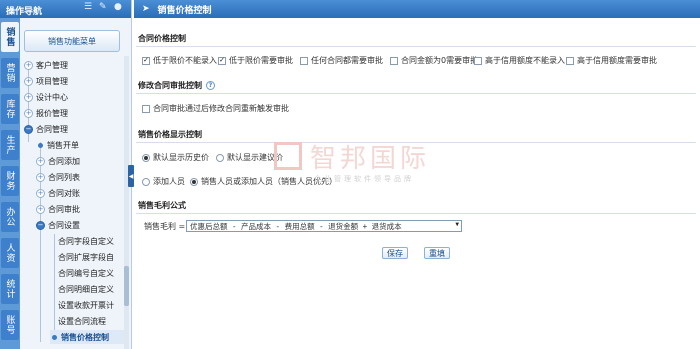 This screenshot has height=349, width=700. I want to click on tree-item-number-custom: 合同编号自定义, so click(86, 273).